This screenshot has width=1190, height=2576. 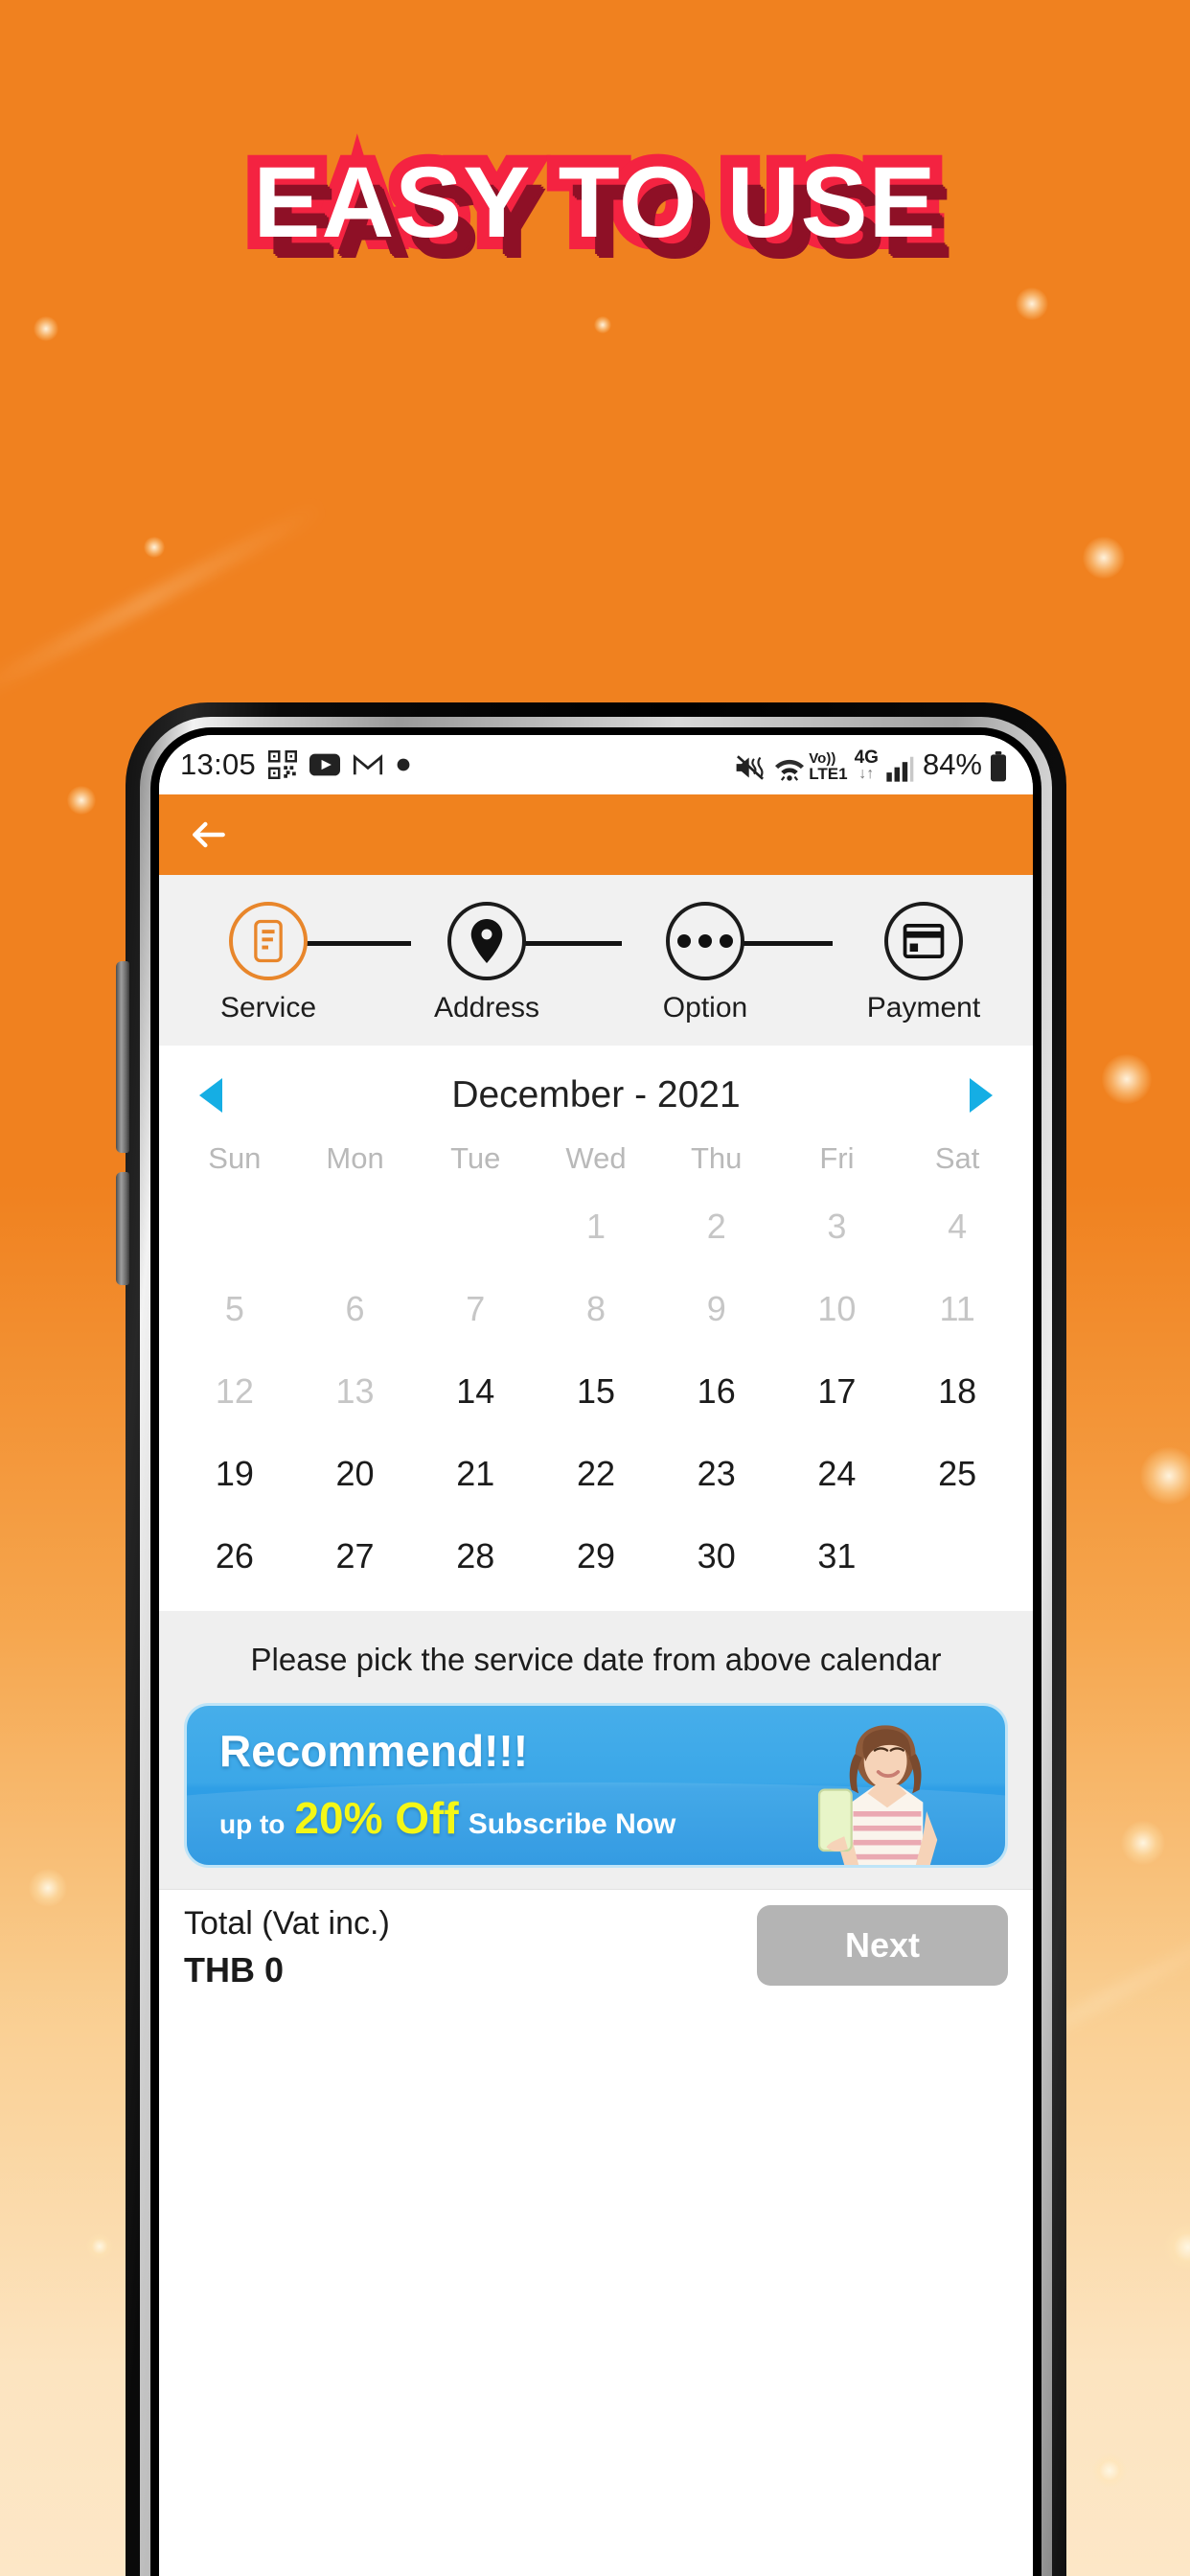 What do you see at coordinates (838, 1556) in the screenshot?
I see `calendar-day-31: 31` at bounding box center [838, 1556].